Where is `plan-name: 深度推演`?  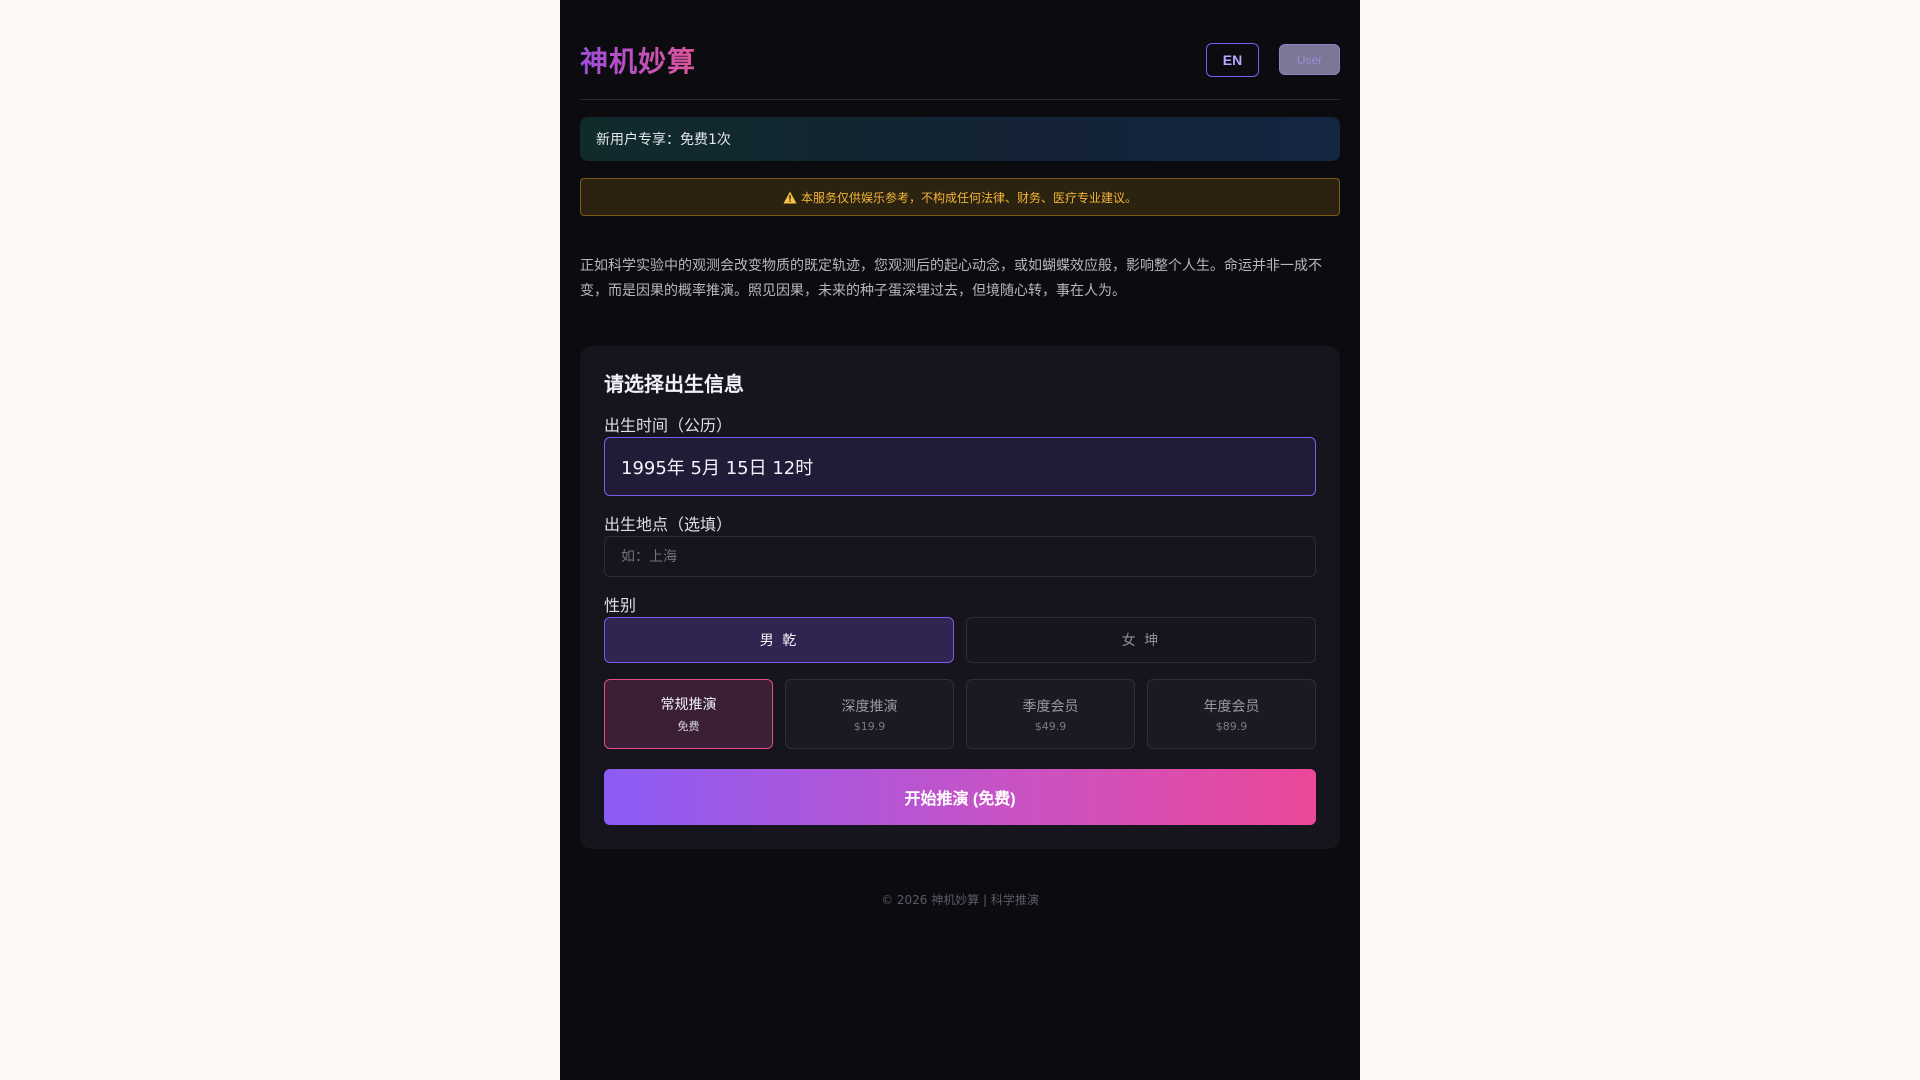 plan-name: 深度推演 is located at coordinates (869, 706).